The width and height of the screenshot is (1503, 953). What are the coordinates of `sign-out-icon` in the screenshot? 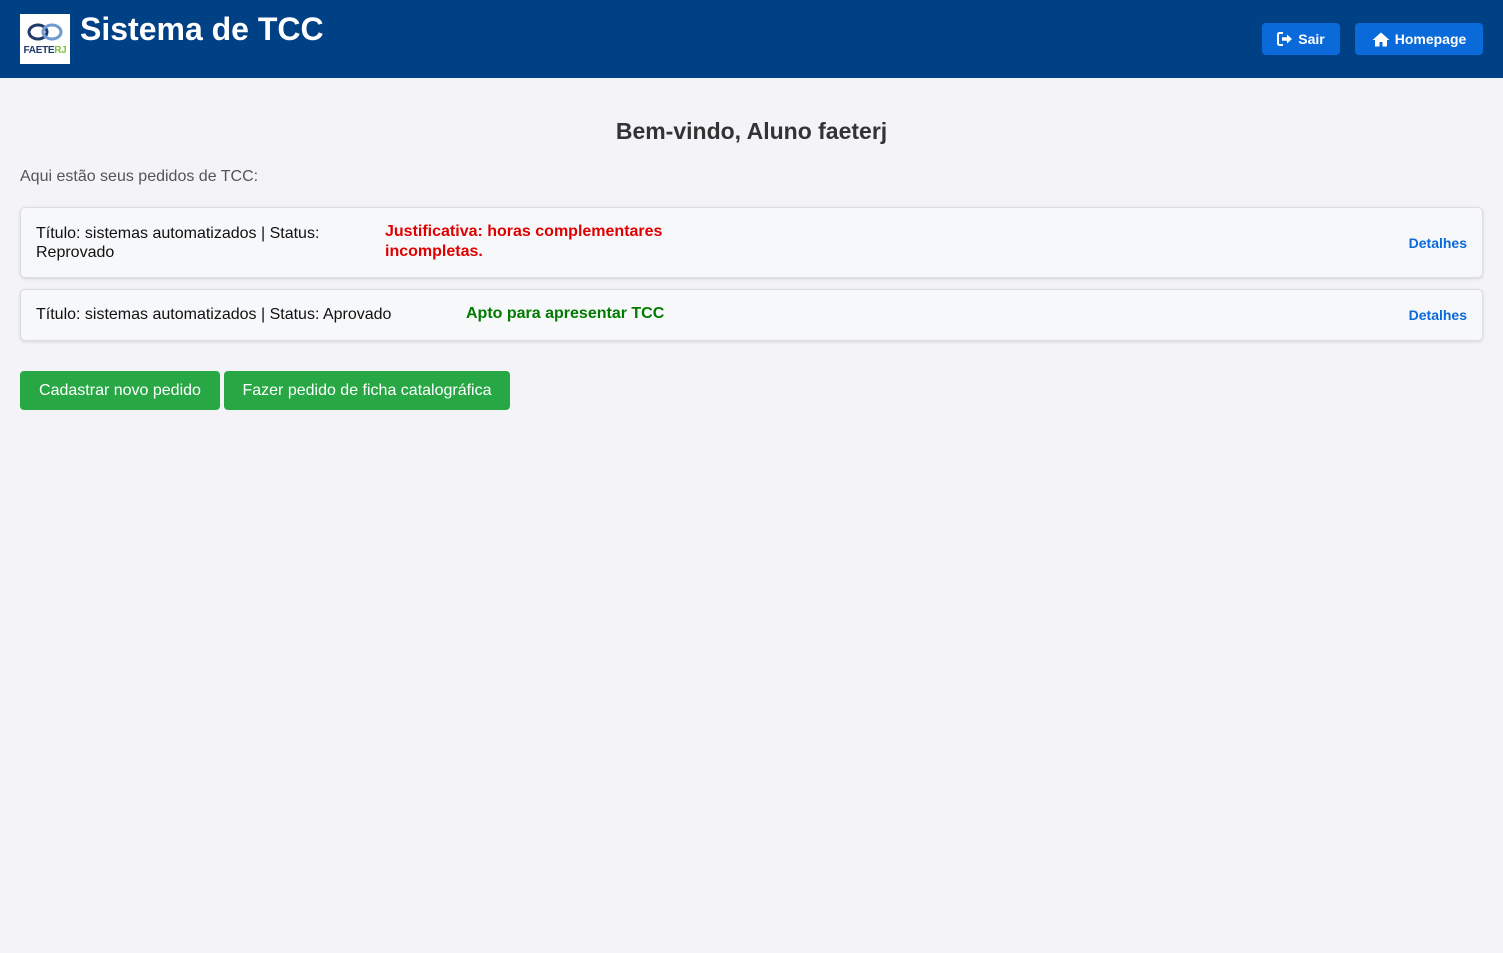 It's located at (1285, 39).